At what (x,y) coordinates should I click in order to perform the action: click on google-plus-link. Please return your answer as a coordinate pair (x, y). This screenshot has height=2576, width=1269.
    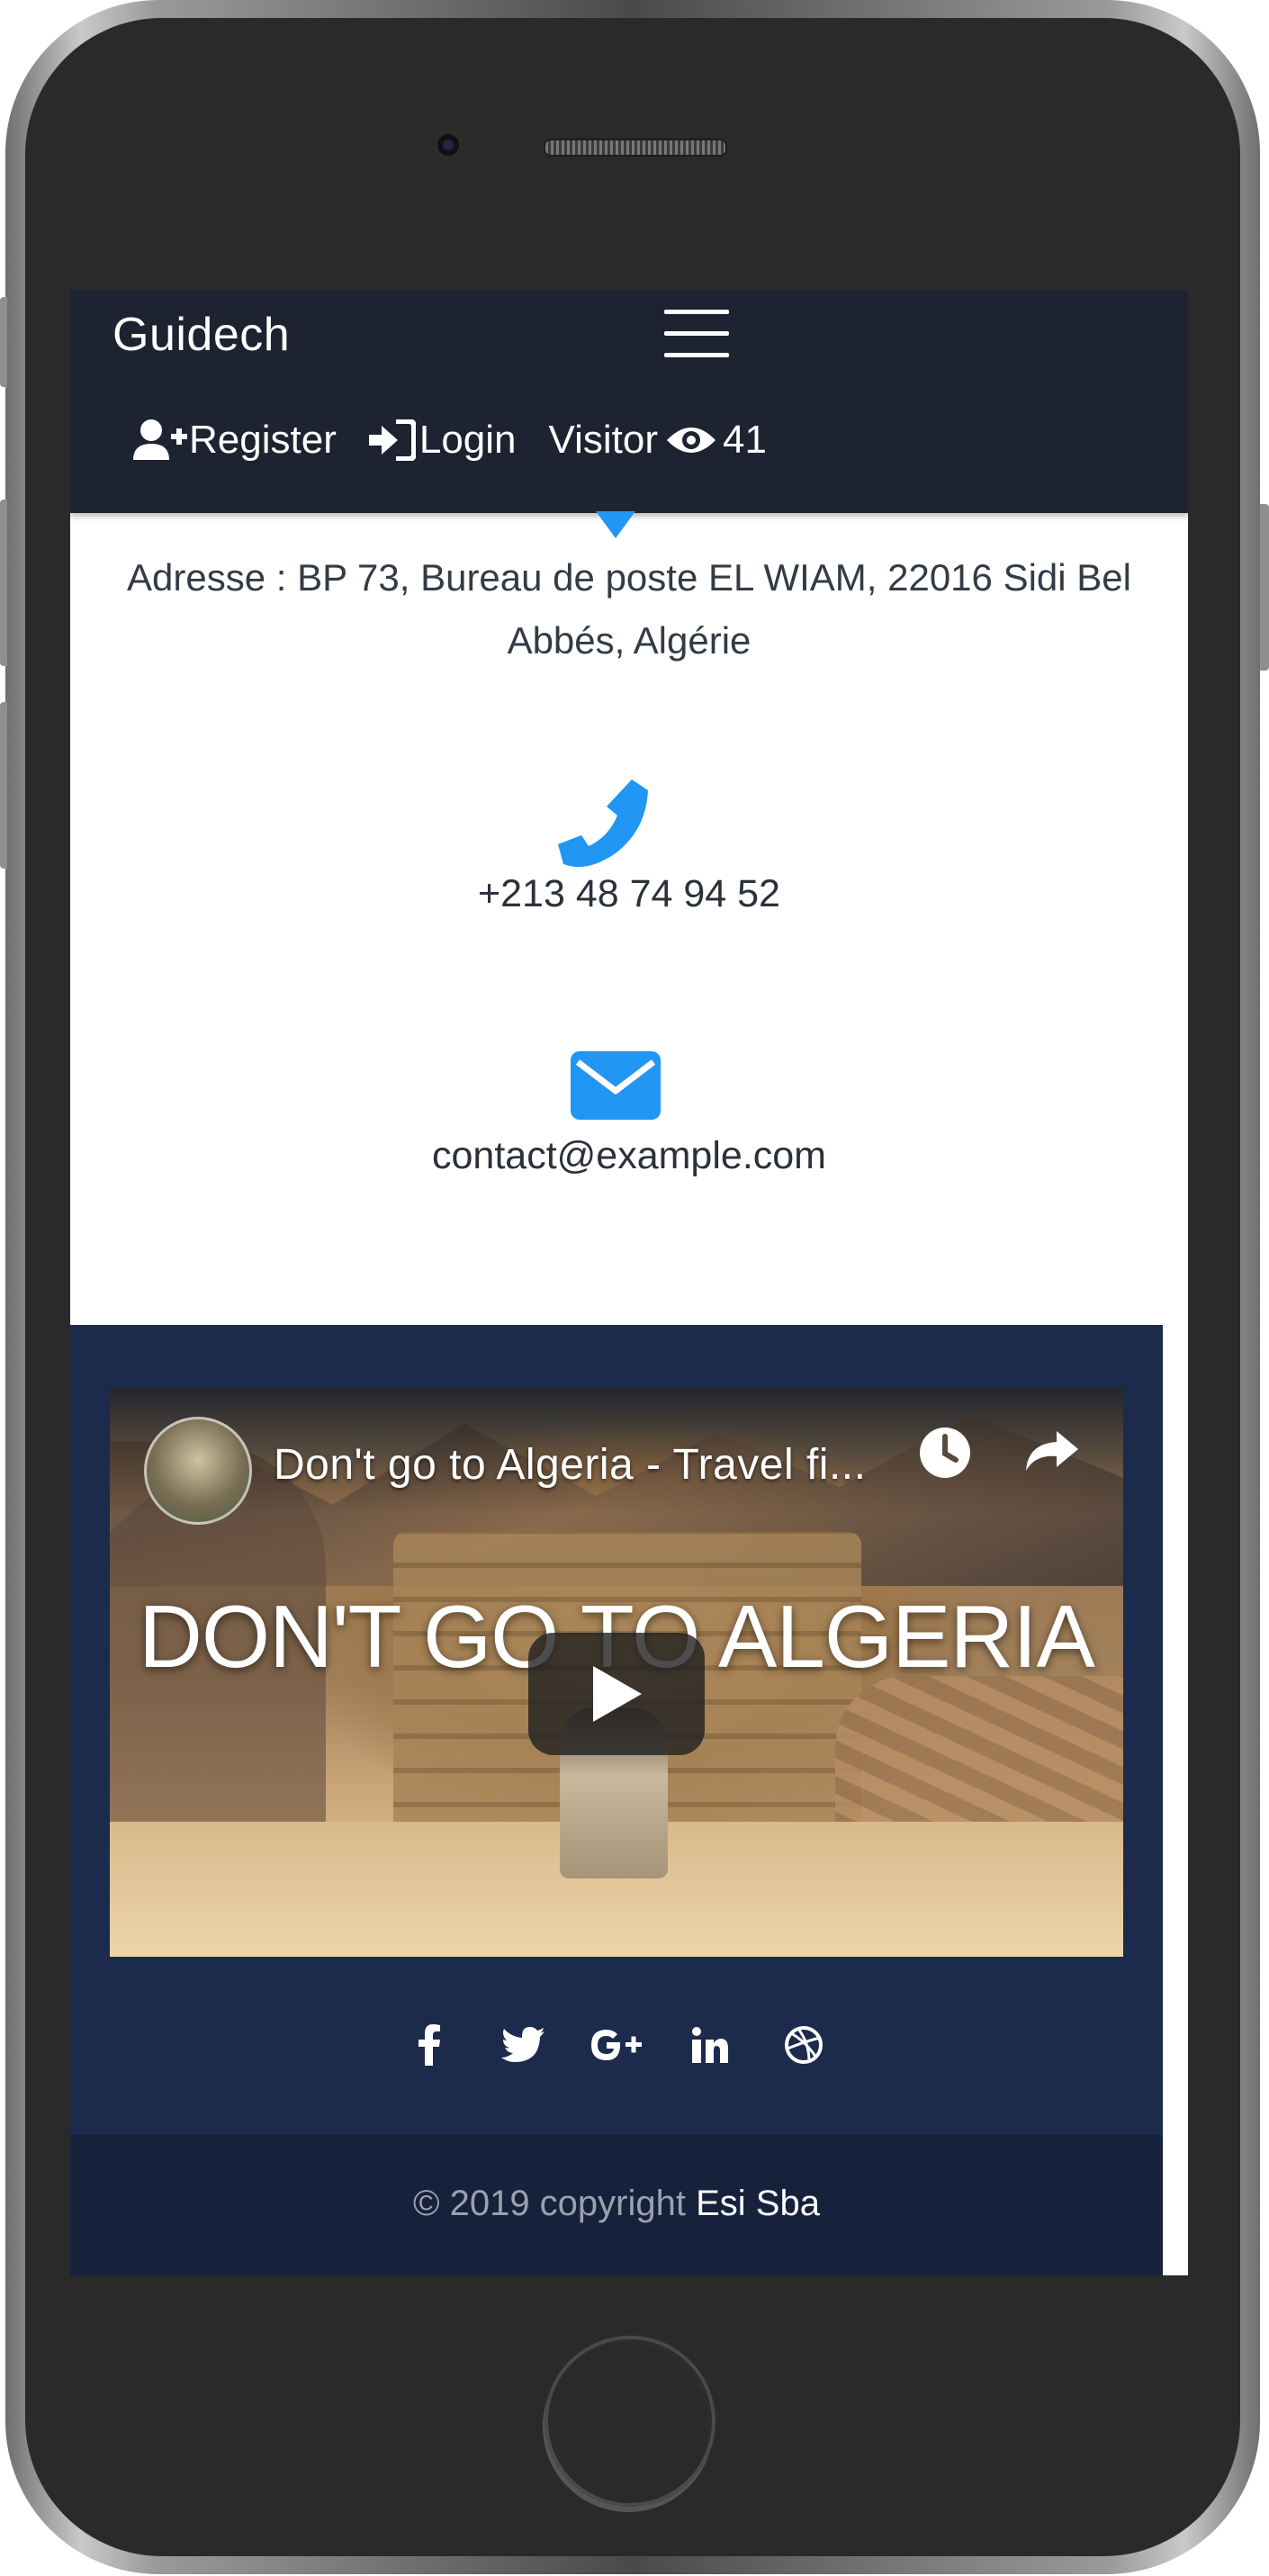
    Looking at the image, I should click on (617, 2045).